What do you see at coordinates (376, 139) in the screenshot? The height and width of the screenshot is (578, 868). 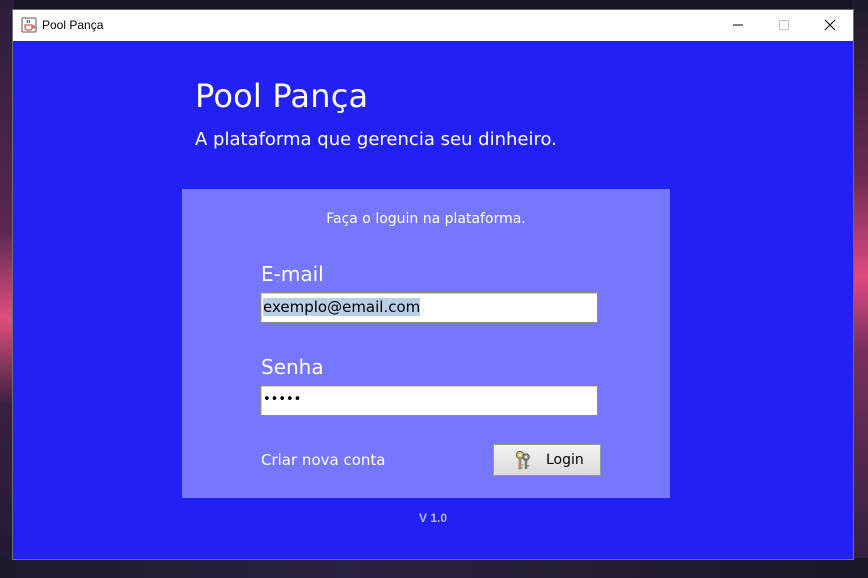 I see `app-subtitle: A plataforma que gerencia seu dinheiro.` at bounding box center [376, 139].